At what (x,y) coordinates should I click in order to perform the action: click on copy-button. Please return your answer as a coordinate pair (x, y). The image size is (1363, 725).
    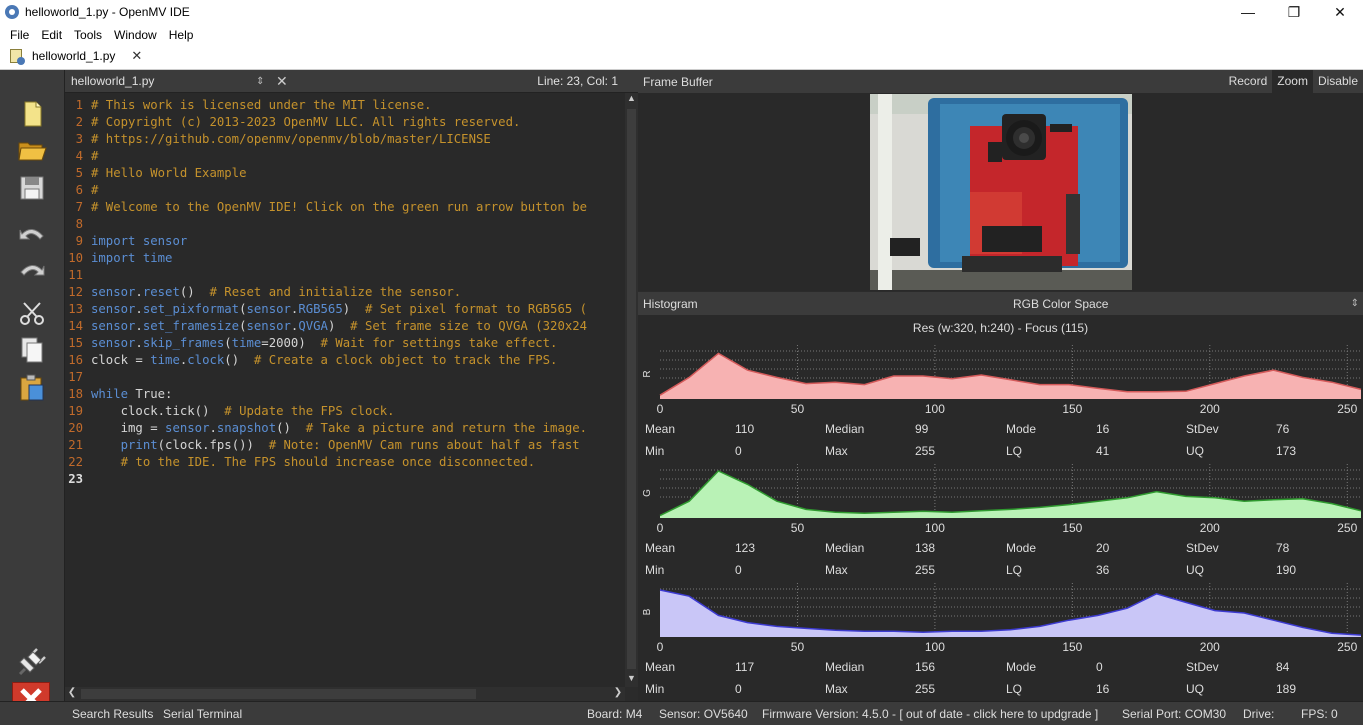
    Looking at the image, I should click on (32, 350).